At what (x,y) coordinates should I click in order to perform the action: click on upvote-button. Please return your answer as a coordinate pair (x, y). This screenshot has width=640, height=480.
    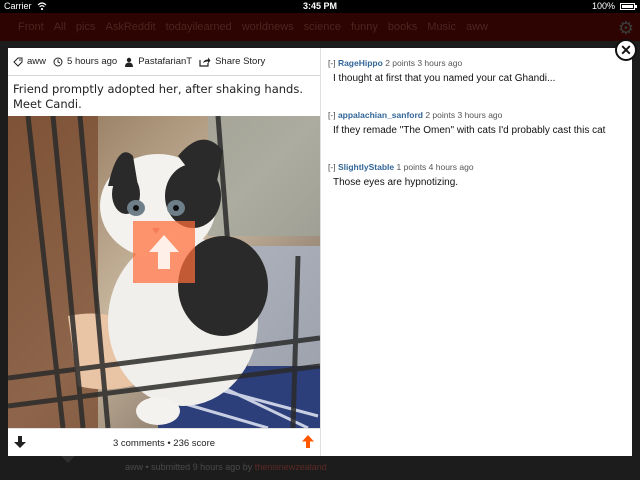
    Looking at the image, I should click on (308, 443).